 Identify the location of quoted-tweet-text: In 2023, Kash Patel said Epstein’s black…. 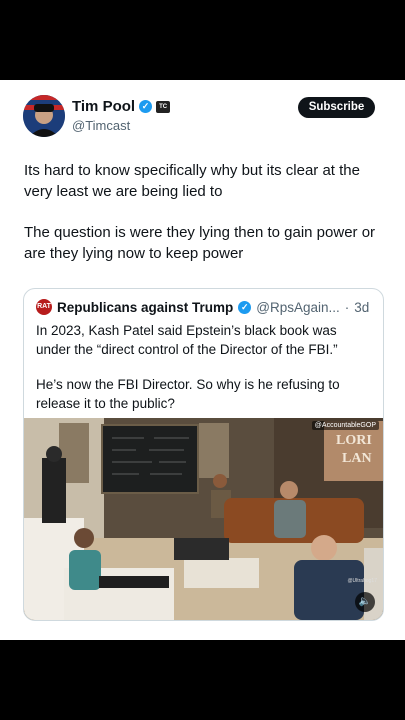
(205, 375).